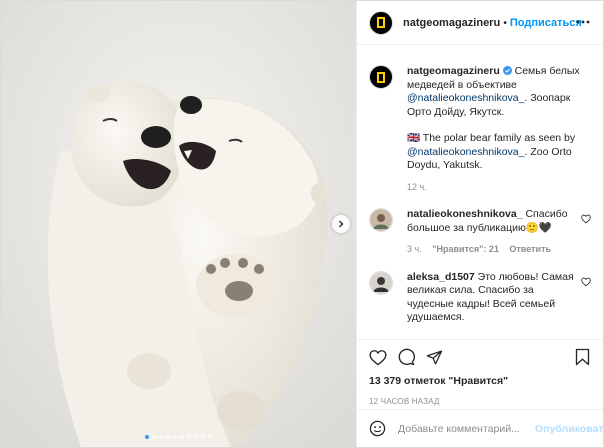 This screenshot has width=604, height=448. What do you see at coordinates (480, 357) in the screenshot?
I see `action-icons` at bounding box center [480, 357].